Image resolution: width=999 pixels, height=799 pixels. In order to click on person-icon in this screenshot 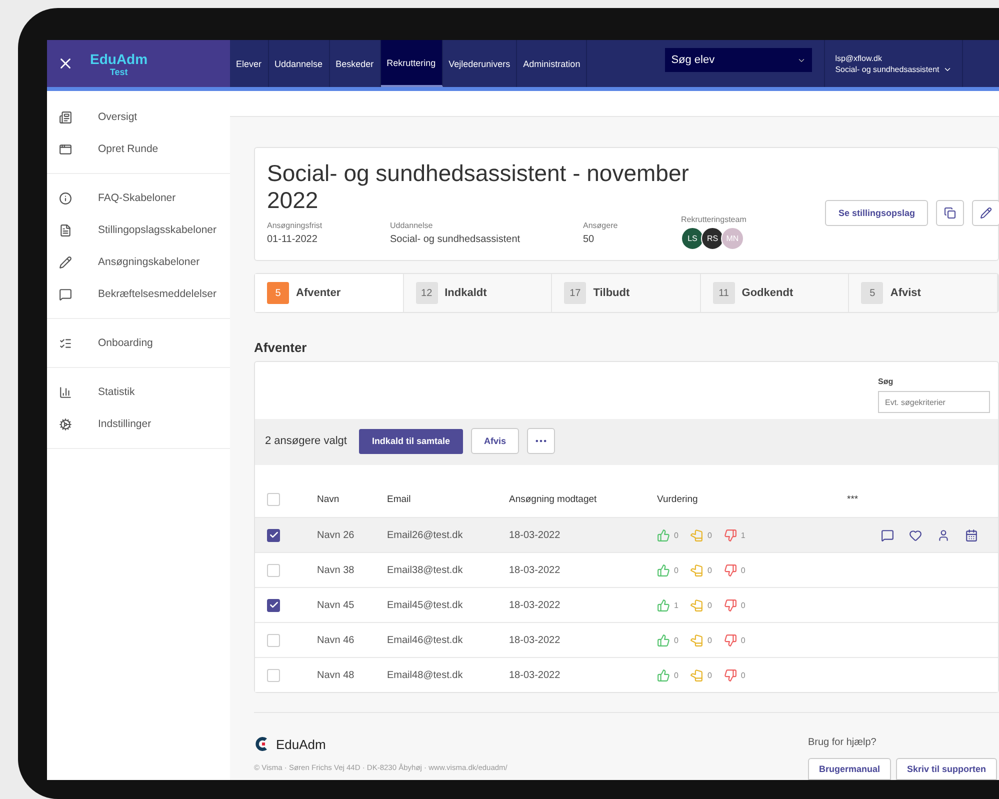, I will do `click(943, 535)`.